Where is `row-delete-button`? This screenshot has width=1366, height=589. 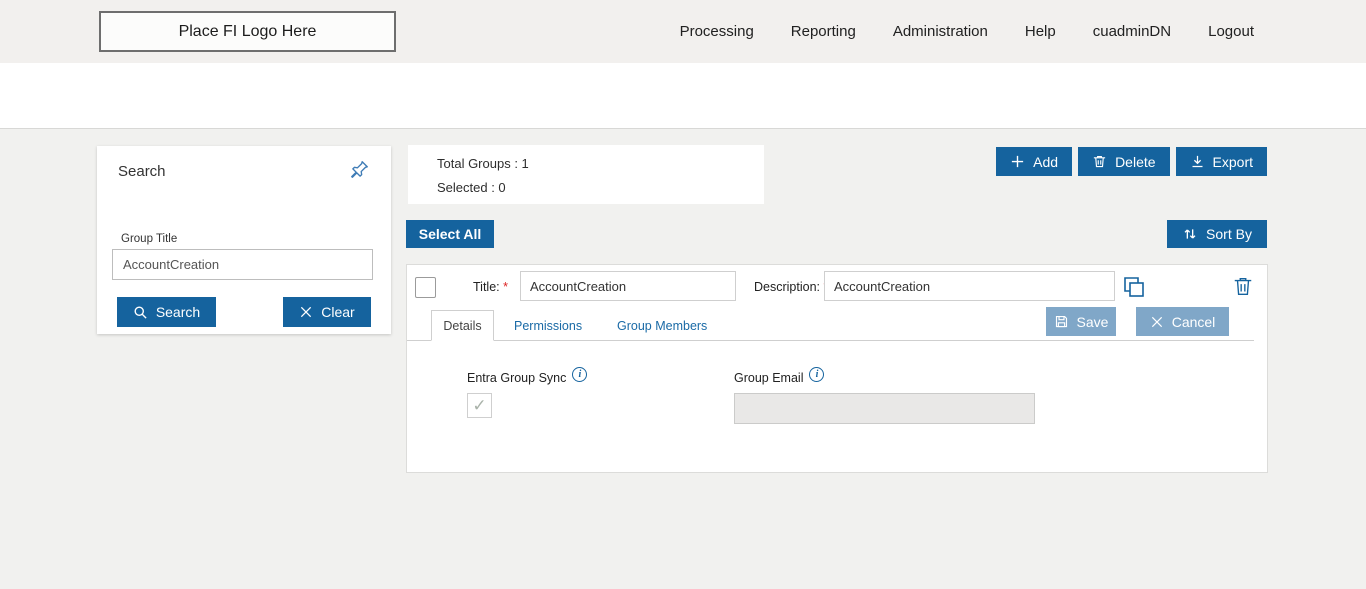 row-delete-button is located at coordinates (1243, 287).